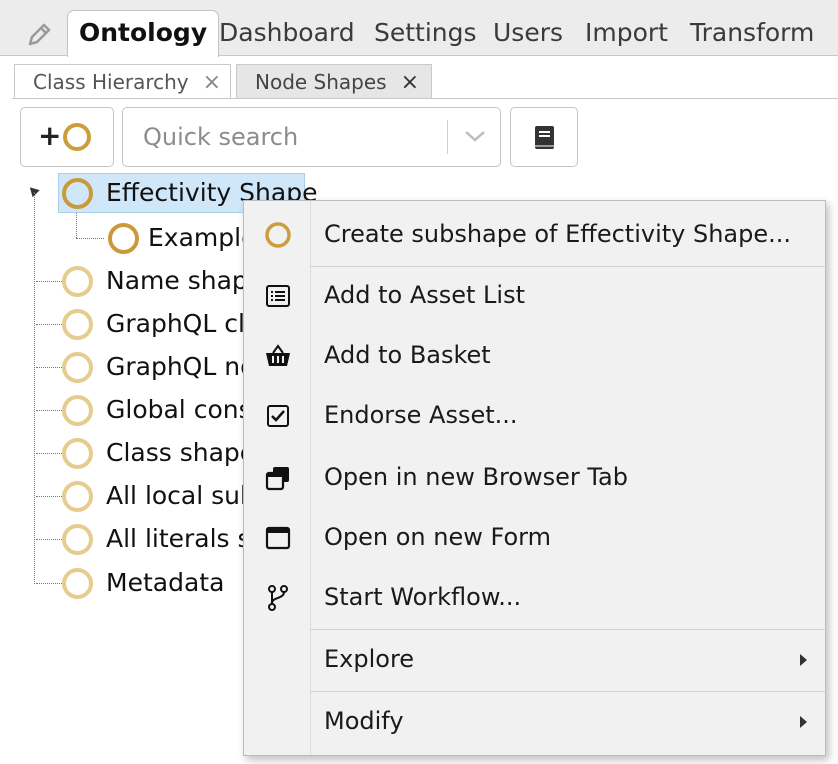  What do you see at coordinates (287, 35) in the screenshot?
I see `tab-dashboard: Dashboard` at bounding box center [287, 35].